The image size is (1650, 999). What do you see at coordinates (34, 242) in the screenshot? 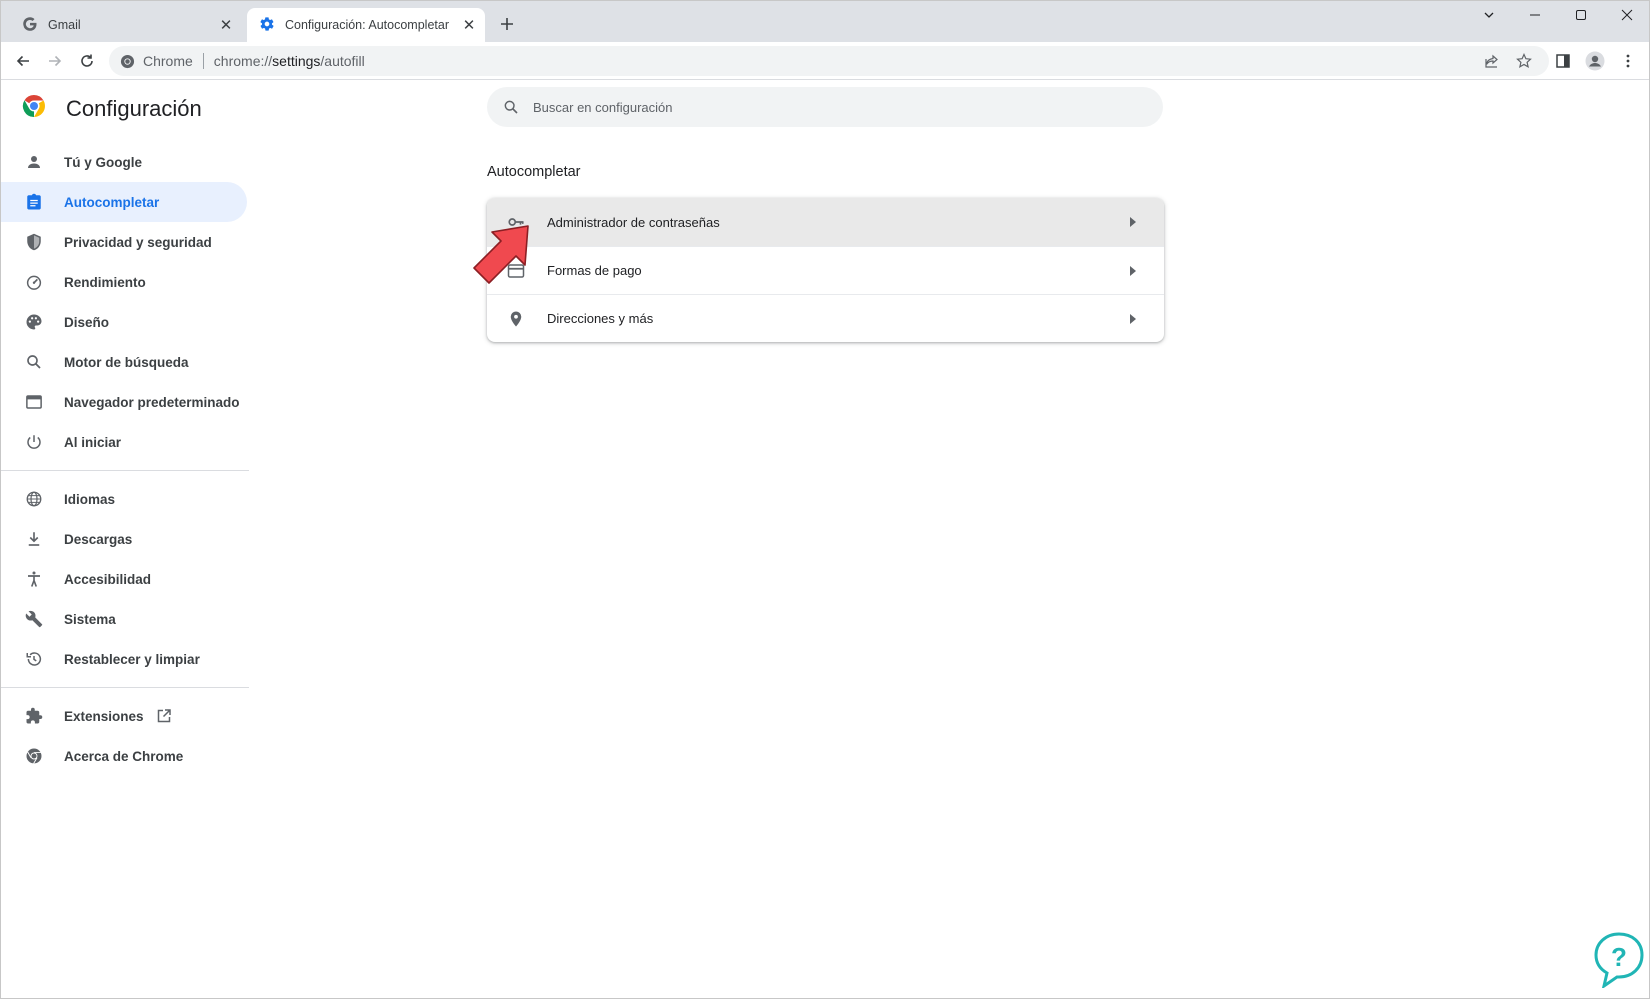
I see `shield-icon` at bounding box center [34, 242].